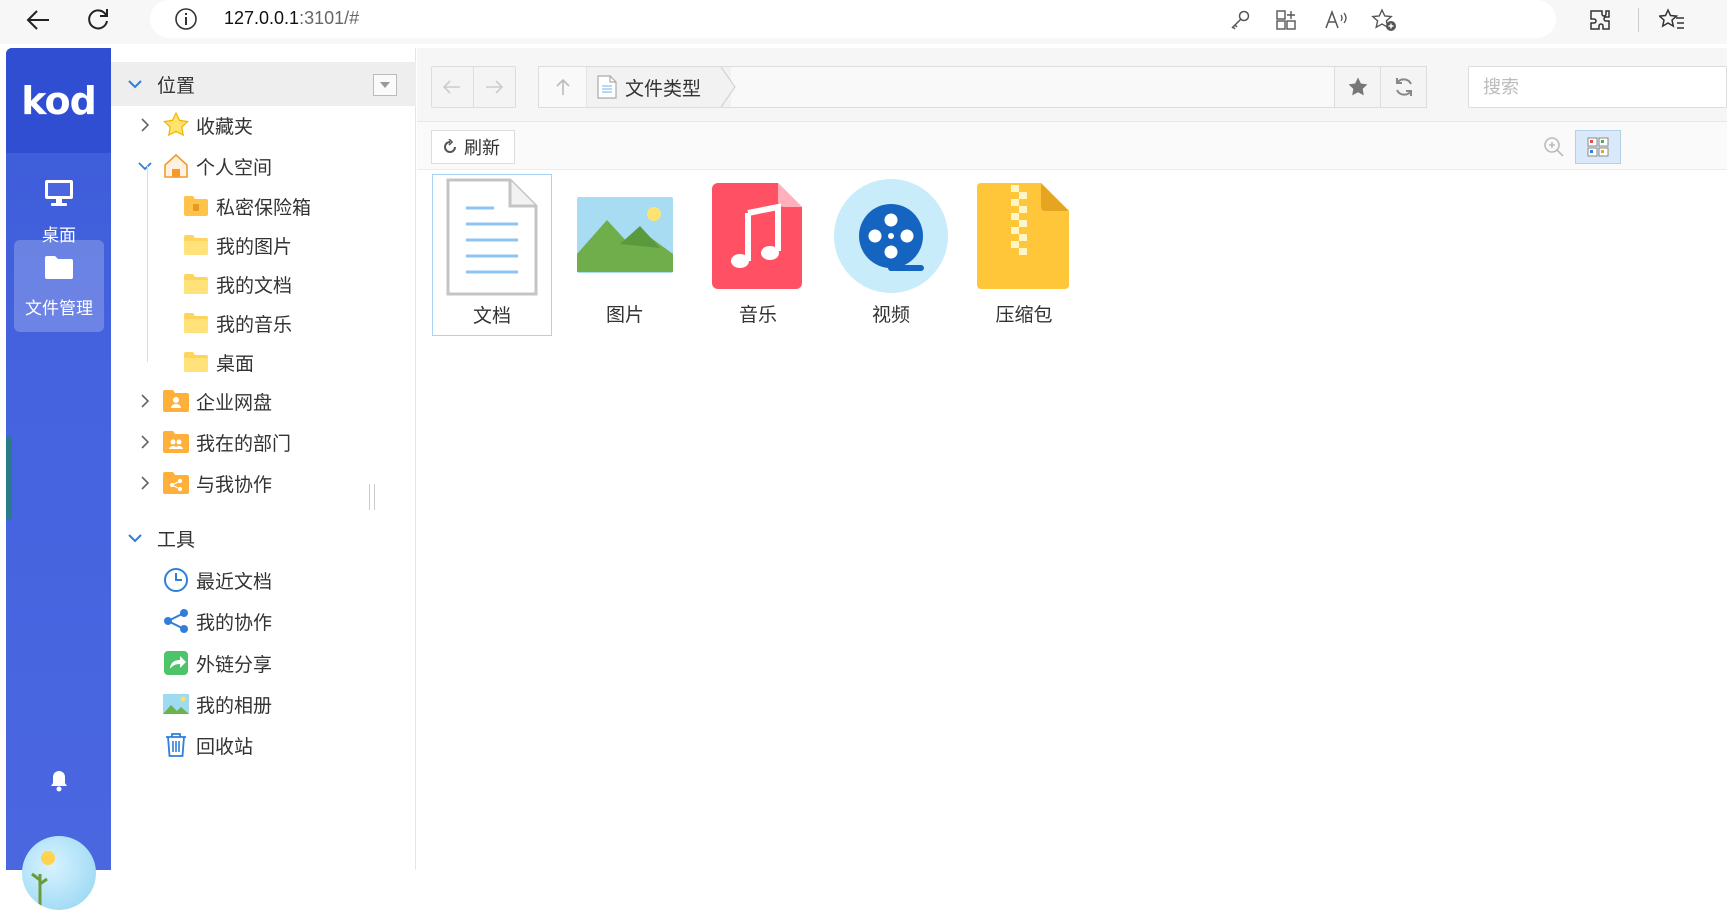  Describe the element at coordinates (176, 580) in the screenshot. I see `clock-icon` at that location.